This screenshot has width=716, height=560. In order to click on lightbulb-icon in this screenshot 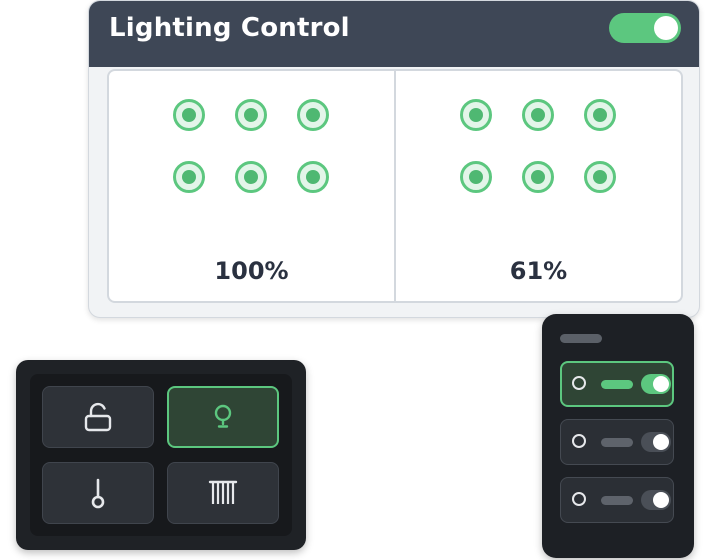, I will do `click(223, 416)`.